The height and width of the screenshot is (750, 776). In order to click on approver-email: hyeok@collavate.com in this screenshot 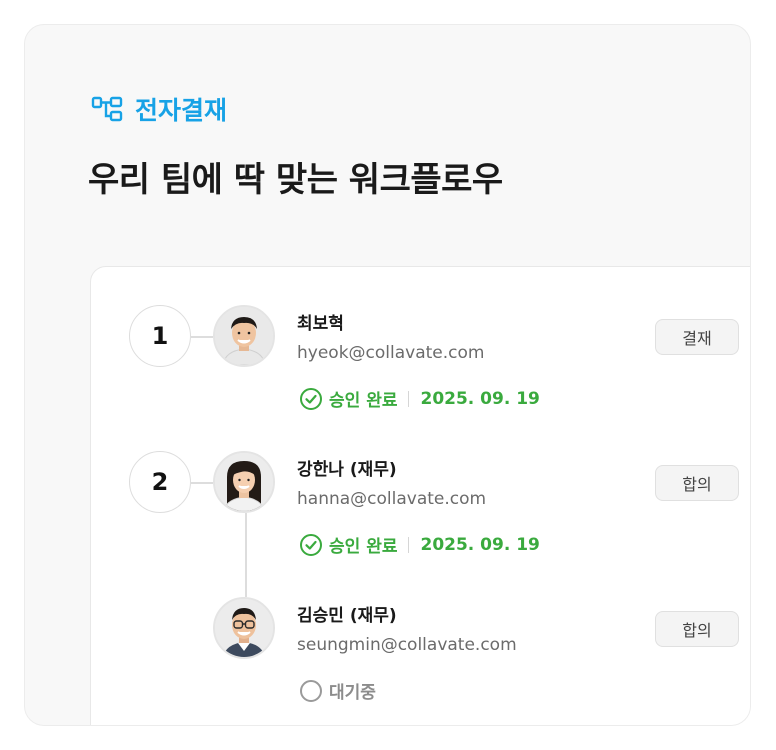, I will do `click(391, 353)`.